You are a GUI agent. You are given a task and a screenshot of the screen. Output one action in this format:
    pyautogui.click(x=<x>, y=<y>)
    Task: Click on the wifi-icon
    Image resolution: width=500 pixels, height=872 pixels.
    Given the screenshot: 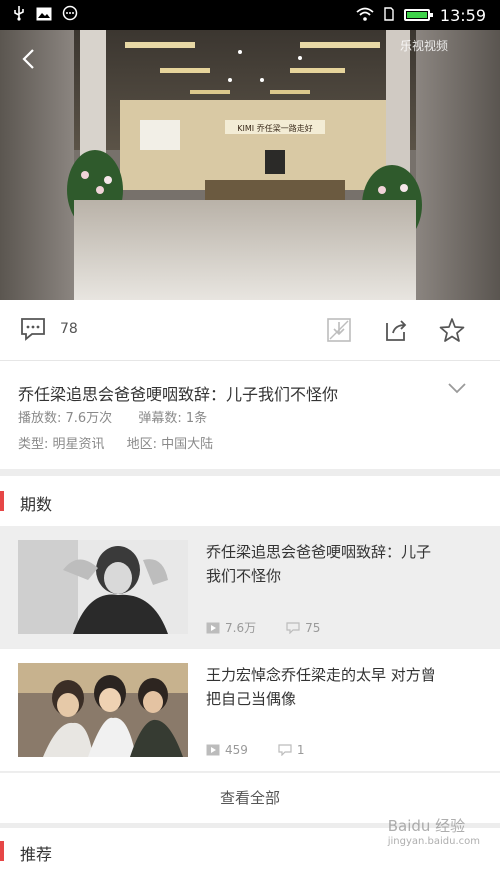 What is the action you would take?
    pyautogui.click(x=365, y=15)
    